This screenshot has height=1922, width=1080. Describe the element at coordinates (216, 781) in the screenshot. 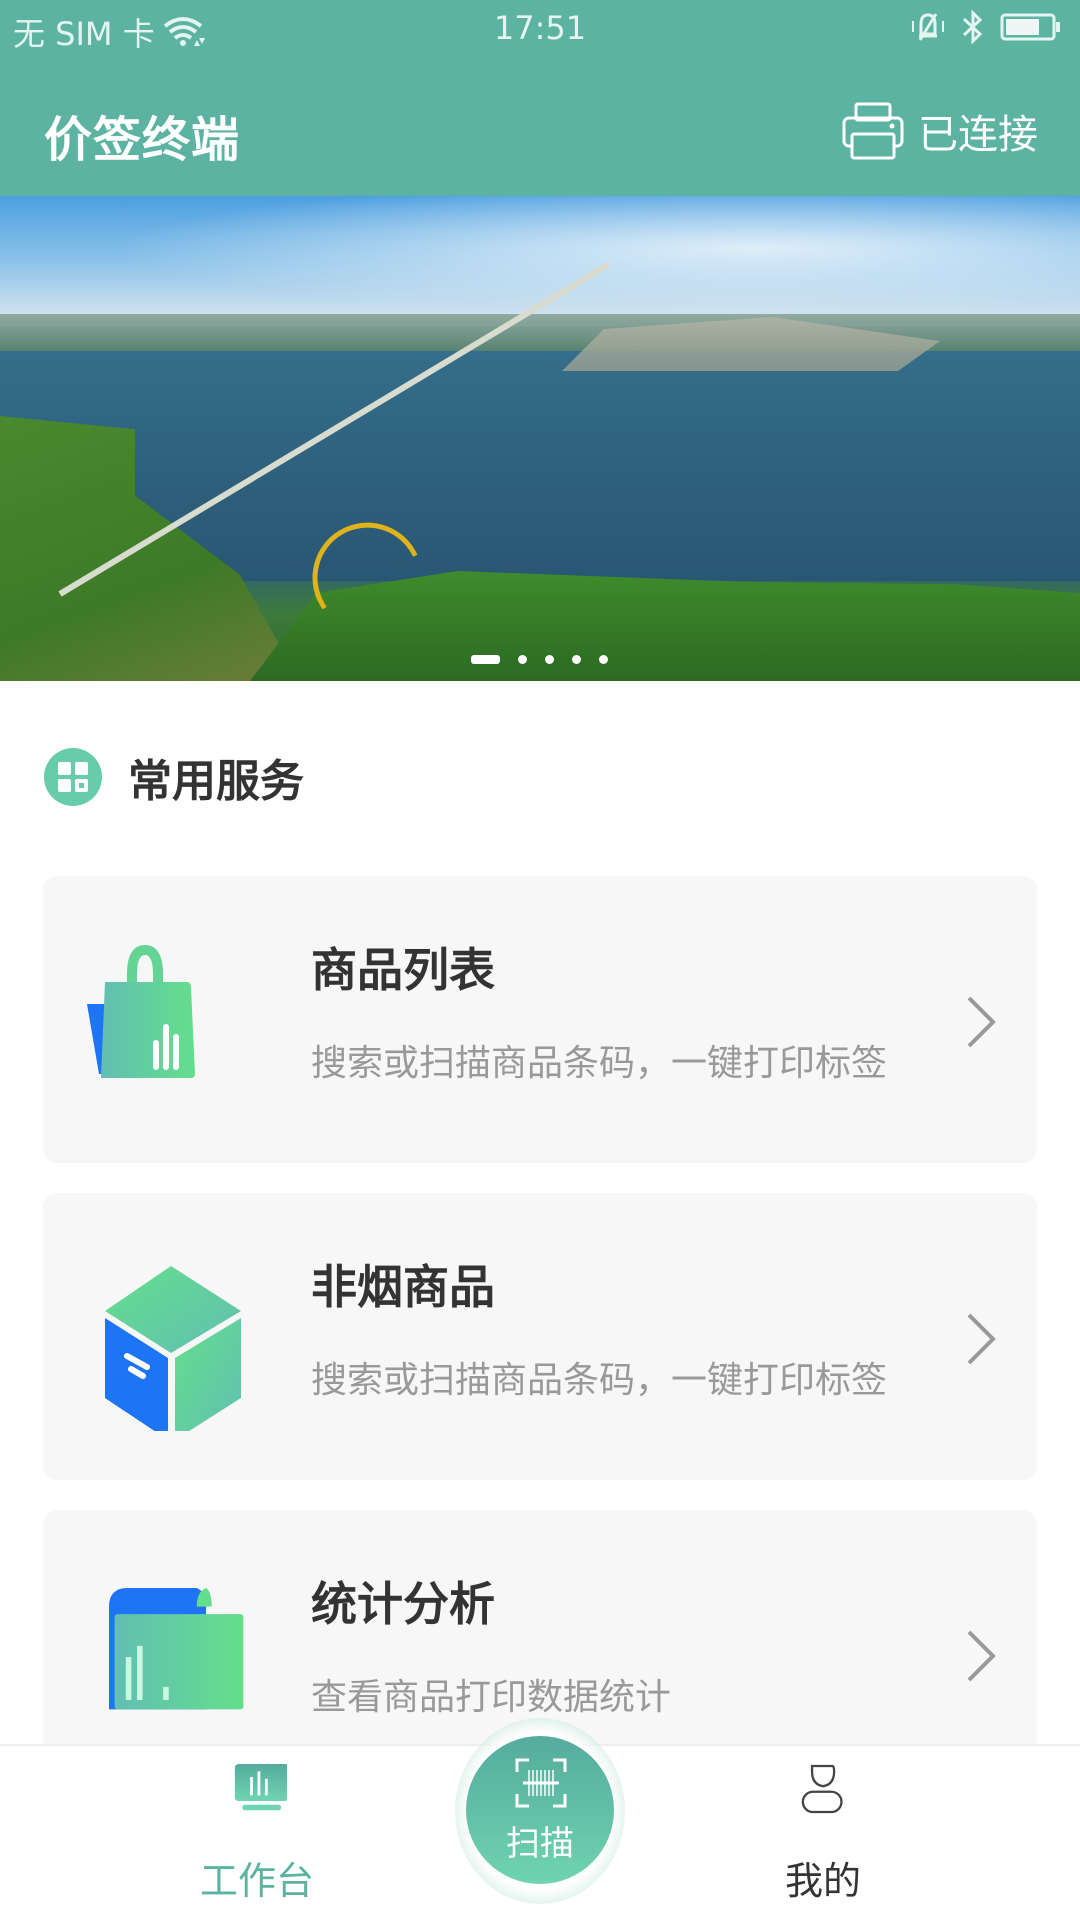

I see `section-title: 常用服务` at that location.